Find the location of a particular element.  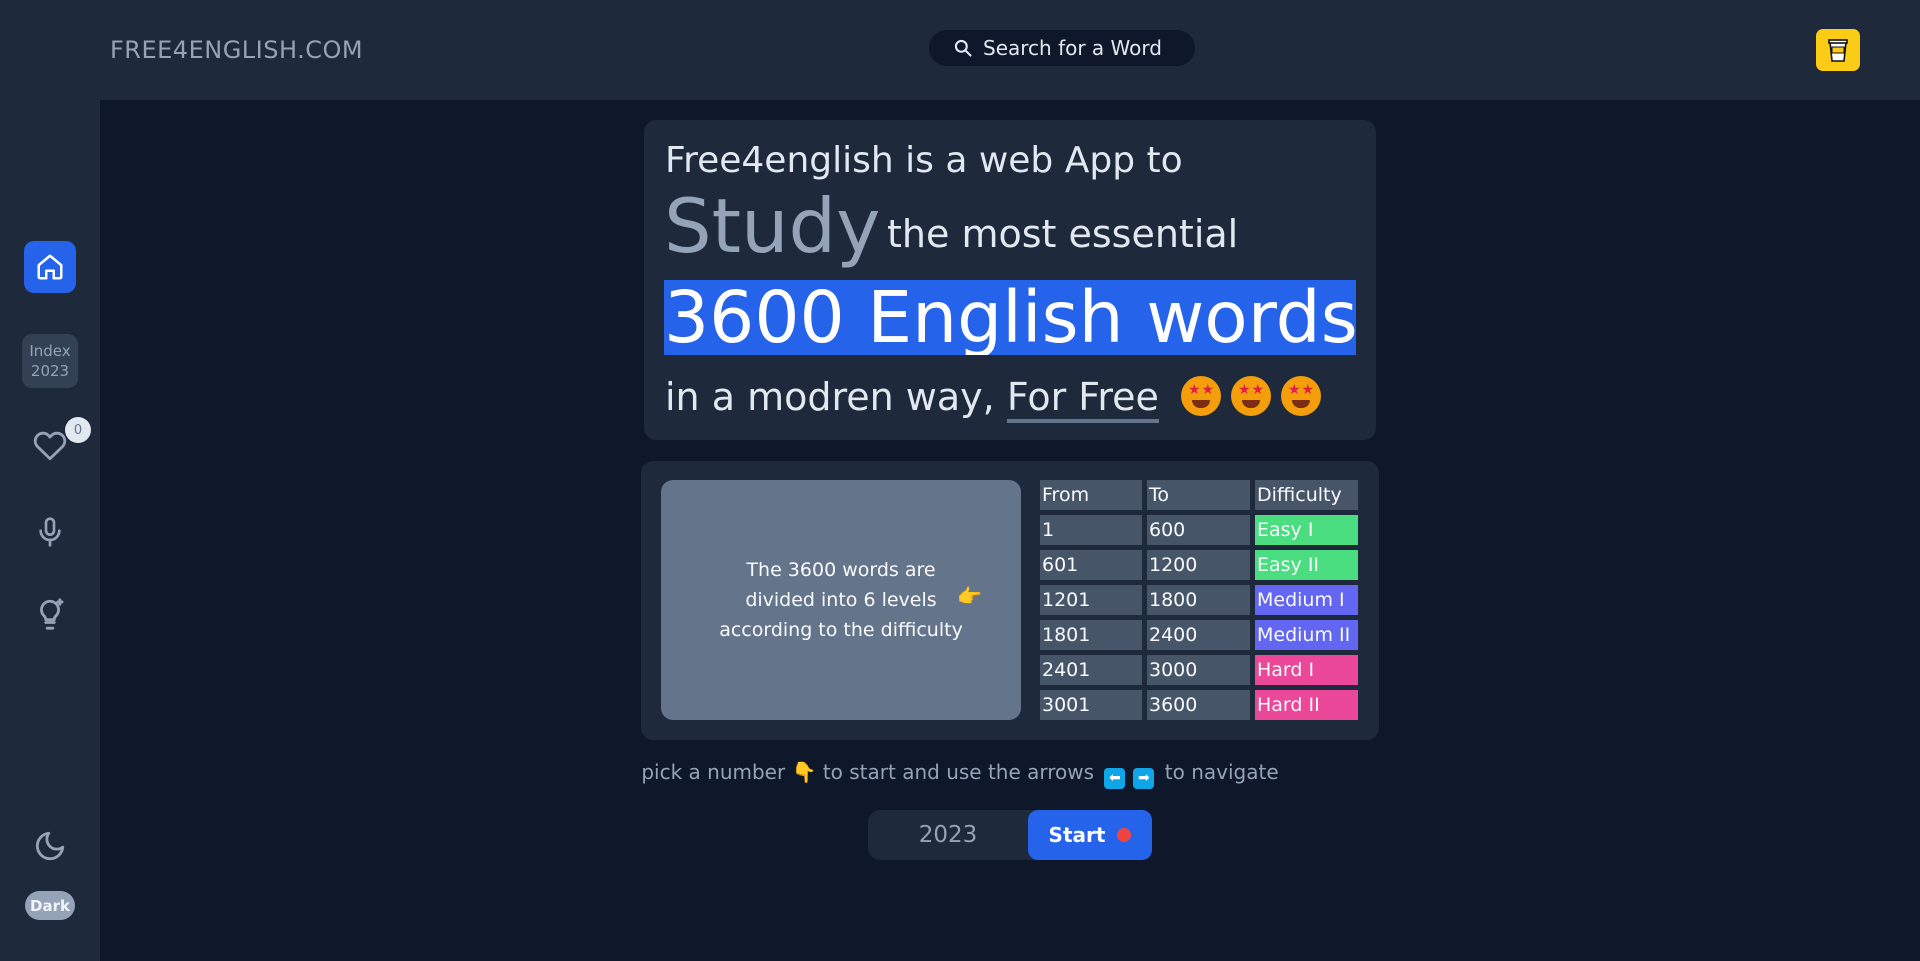

index-label: Index is located at coordinates (50, 351).